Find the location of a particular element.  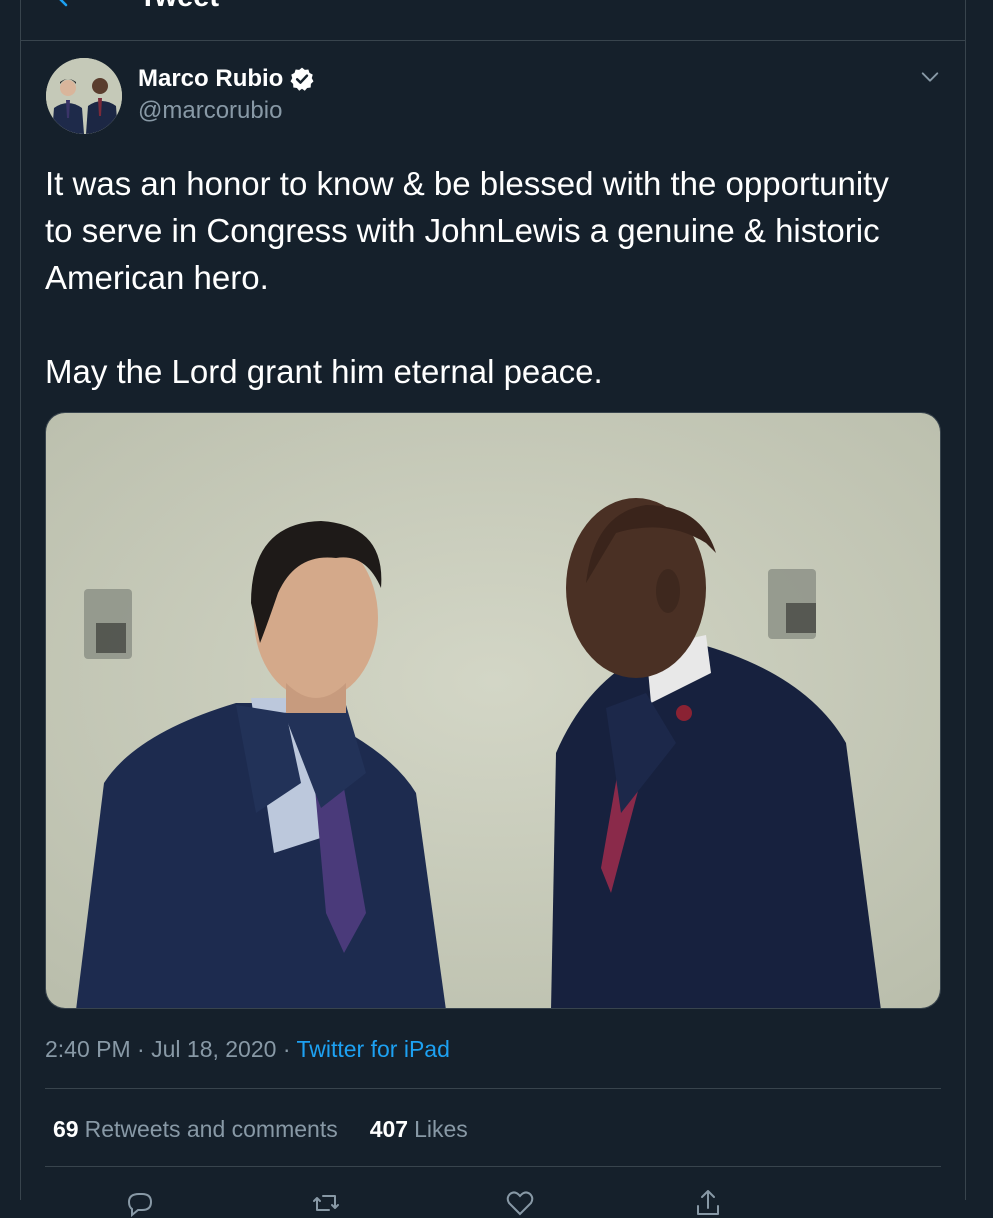

header: Tweet is located at coordinates (493, 20).